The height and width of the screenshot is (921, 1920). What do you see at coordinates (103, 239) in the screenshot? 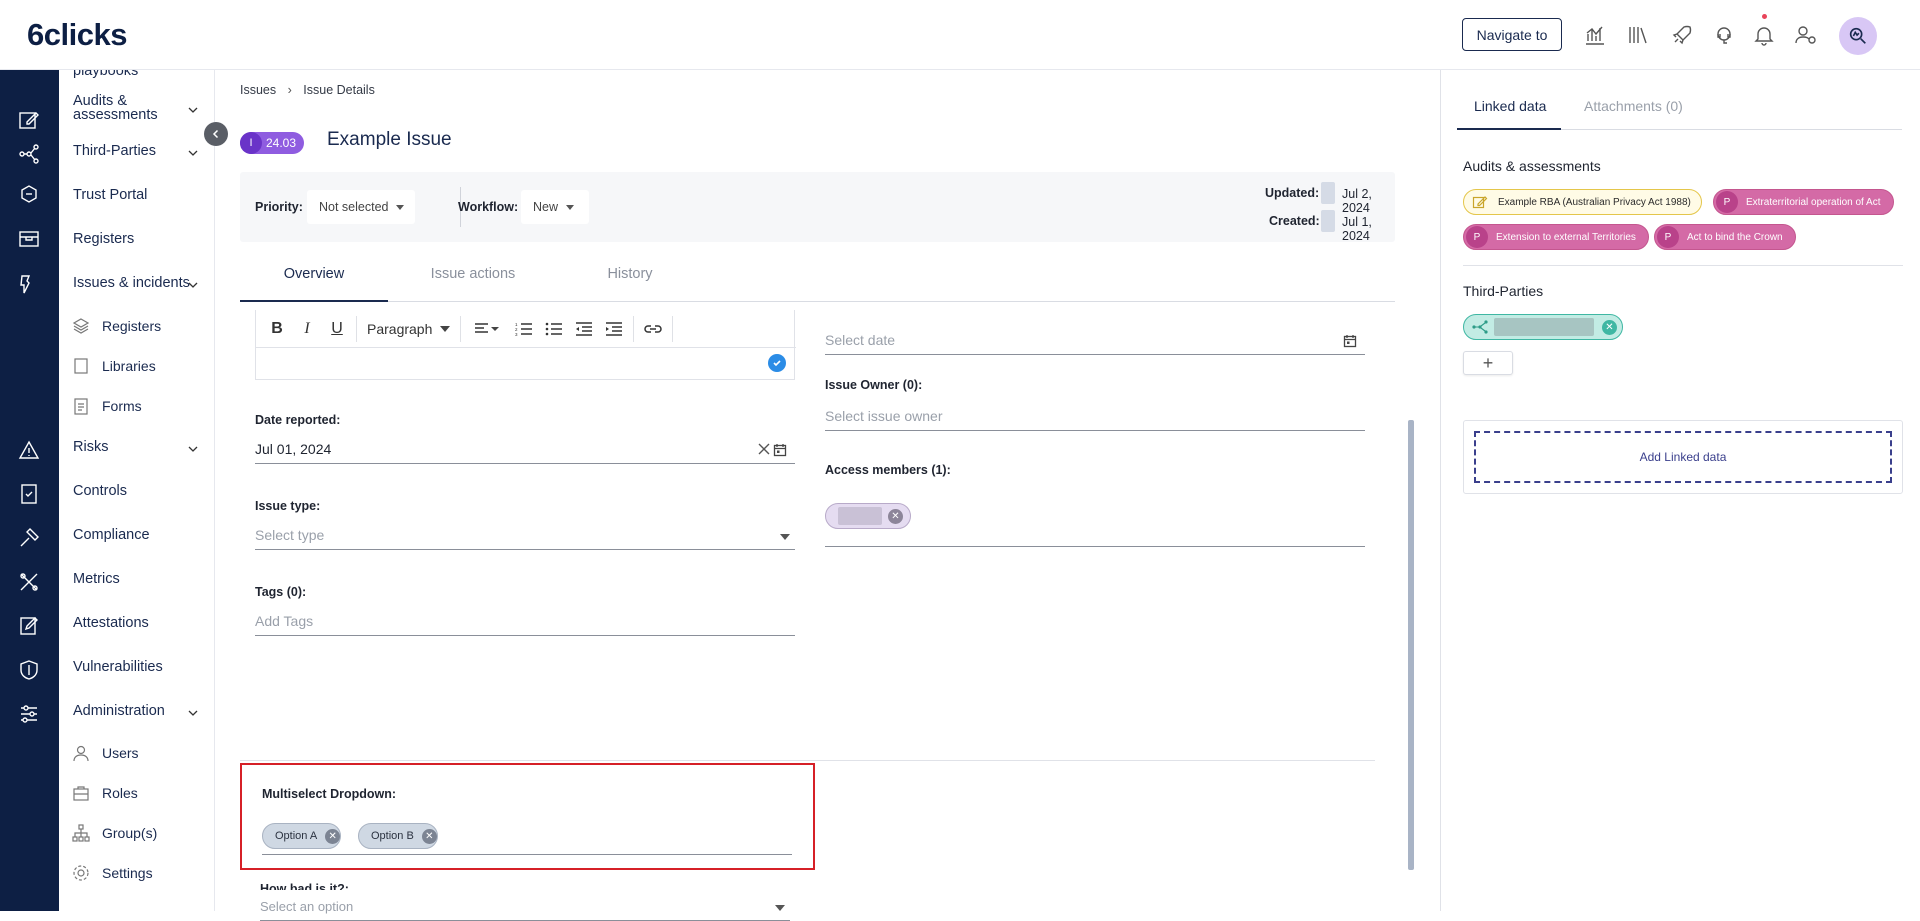
I see `sidebar-item-registers: Registers` at bounding box center [103, 239].